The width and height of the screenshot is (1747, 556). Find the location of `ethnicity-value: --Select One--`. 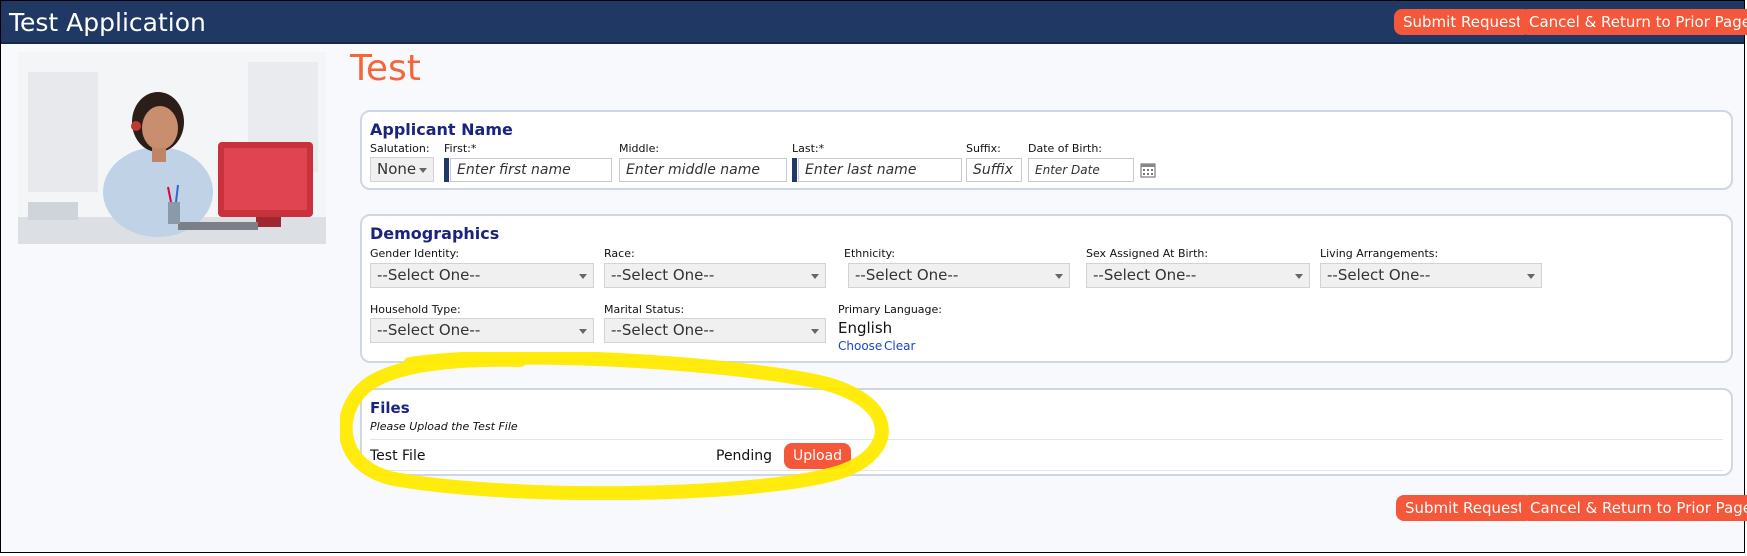

ethnicity-value: --Select One-- is located at coordinates (907, 275).